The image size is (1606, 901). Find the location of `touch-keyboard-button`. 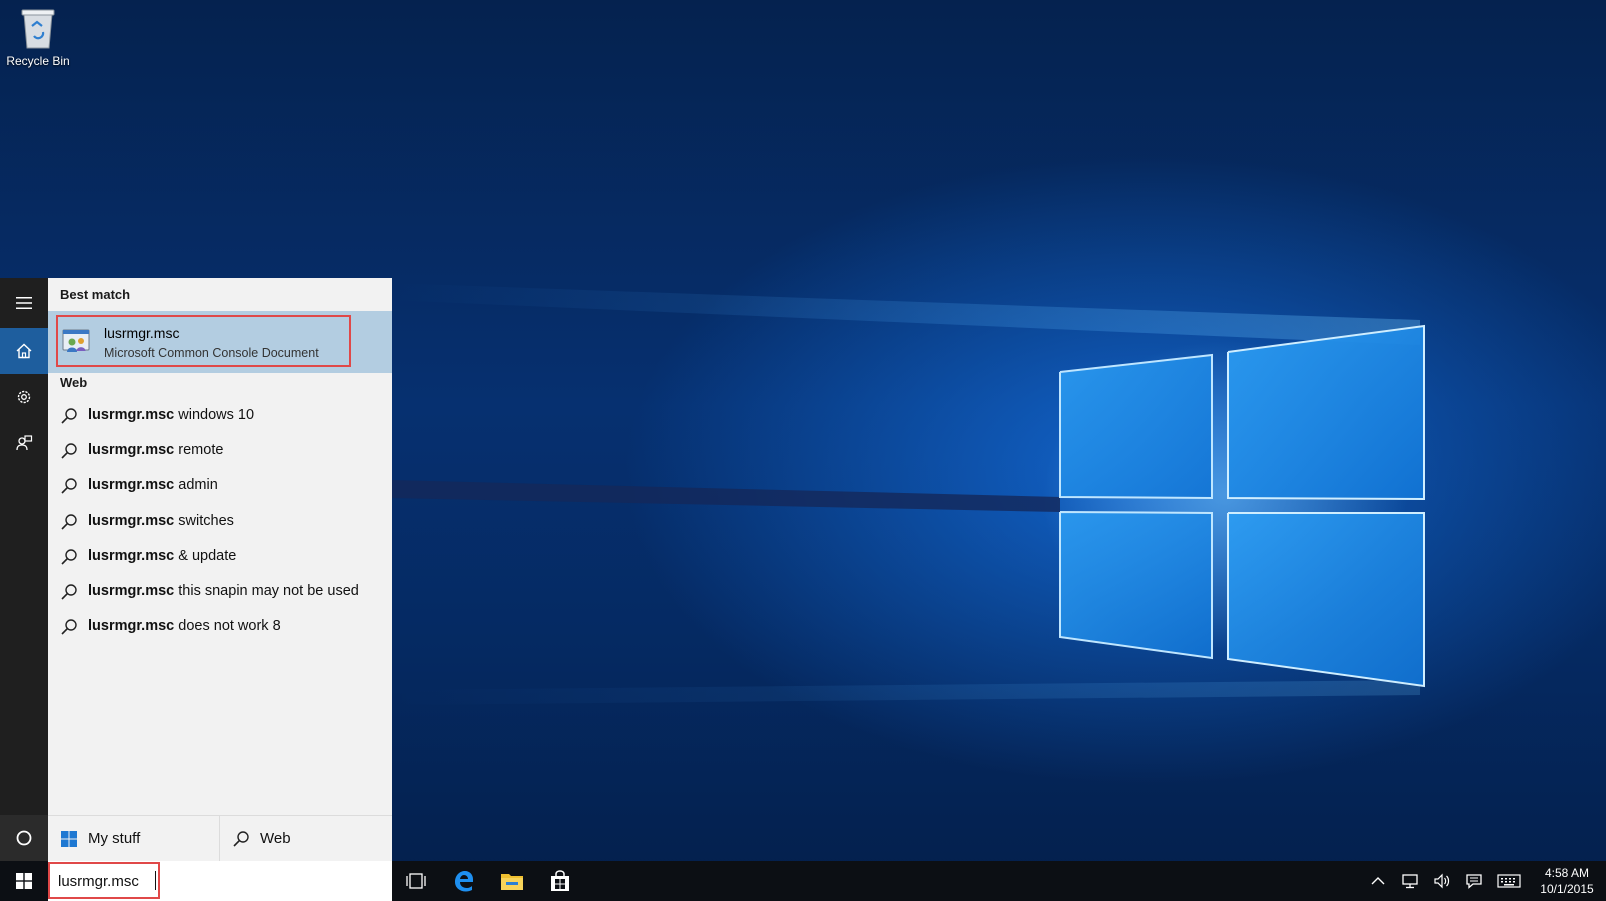

touch-keyboard-button is located at coordinates (1509, 881).